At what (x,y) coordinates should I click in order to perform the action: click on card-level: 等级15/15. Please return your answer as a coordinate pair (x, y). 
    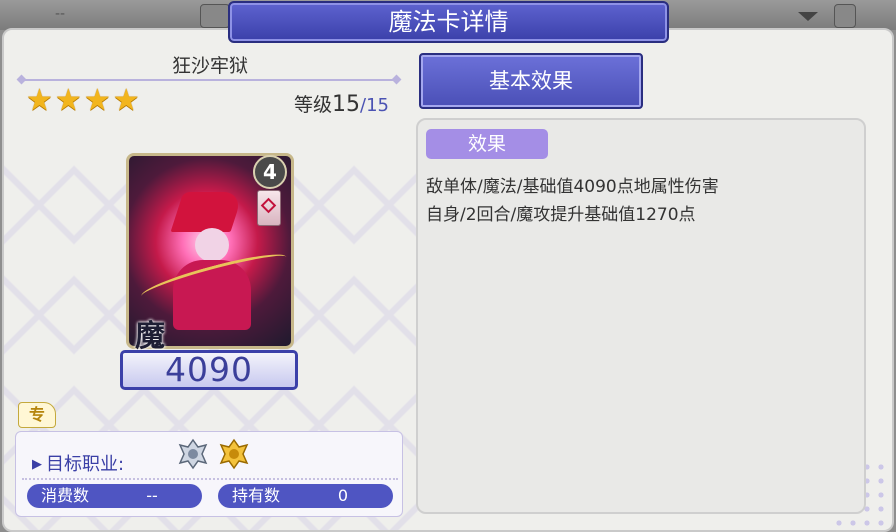
    Looking at the image, I should click on (341, 103).